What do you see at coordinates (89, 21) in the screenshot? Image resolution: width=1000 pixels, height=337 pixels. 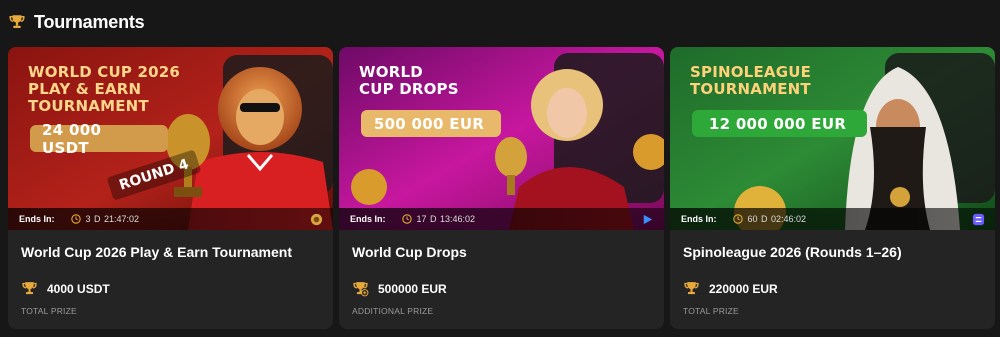 I see `section-title: Tournaments` at bounding box center [89, 21].